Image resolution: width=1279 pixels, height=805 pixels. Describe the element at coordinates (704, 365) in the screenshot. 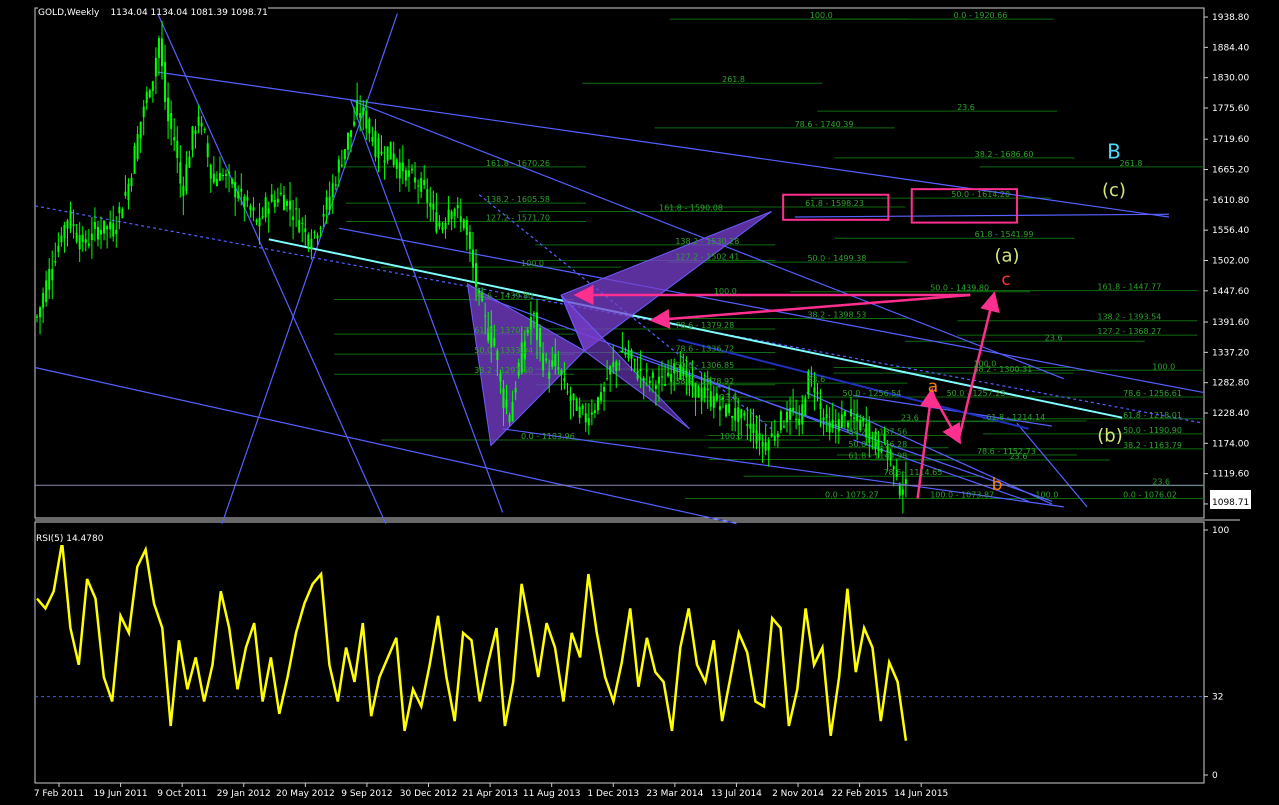

I see `fib-label: 50.0 - 1306.85` at that location.